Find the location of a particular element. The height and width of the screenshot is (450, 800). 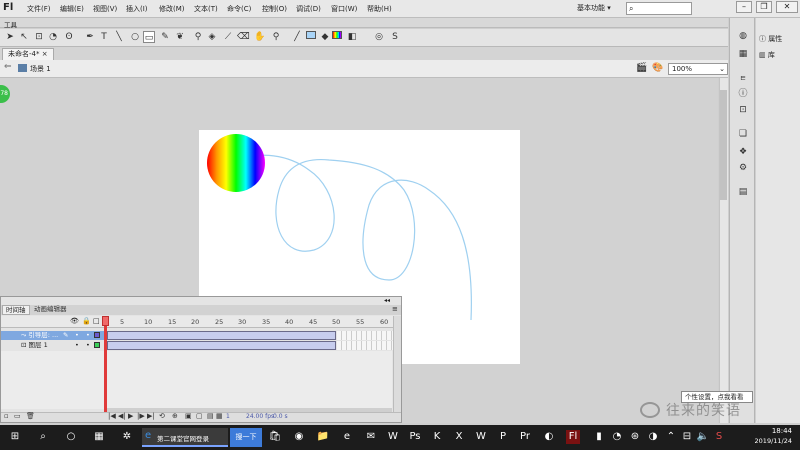

photoshop-icon: Ps is located at coordinates (415, 437).